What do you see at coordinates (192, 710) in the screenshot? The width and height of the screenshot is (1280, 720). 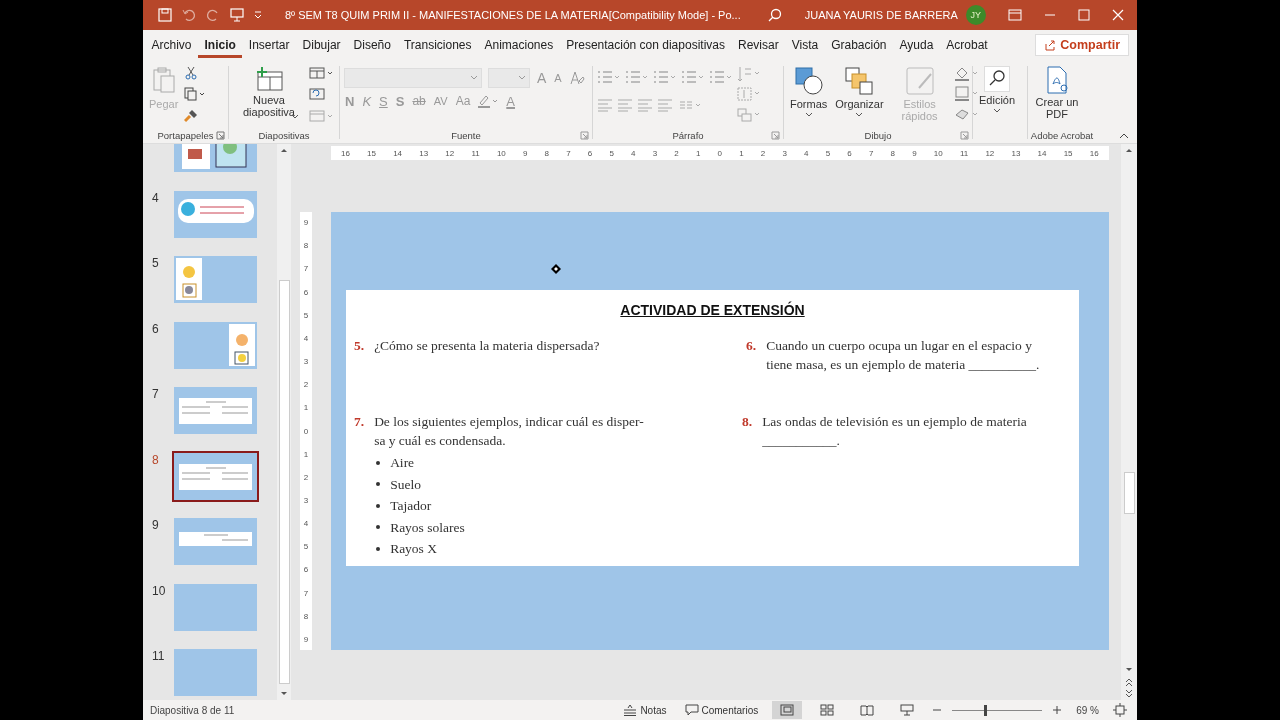 I see `slide-counter: Diapositiva 8 de 11` at bounding box center [192, 710].